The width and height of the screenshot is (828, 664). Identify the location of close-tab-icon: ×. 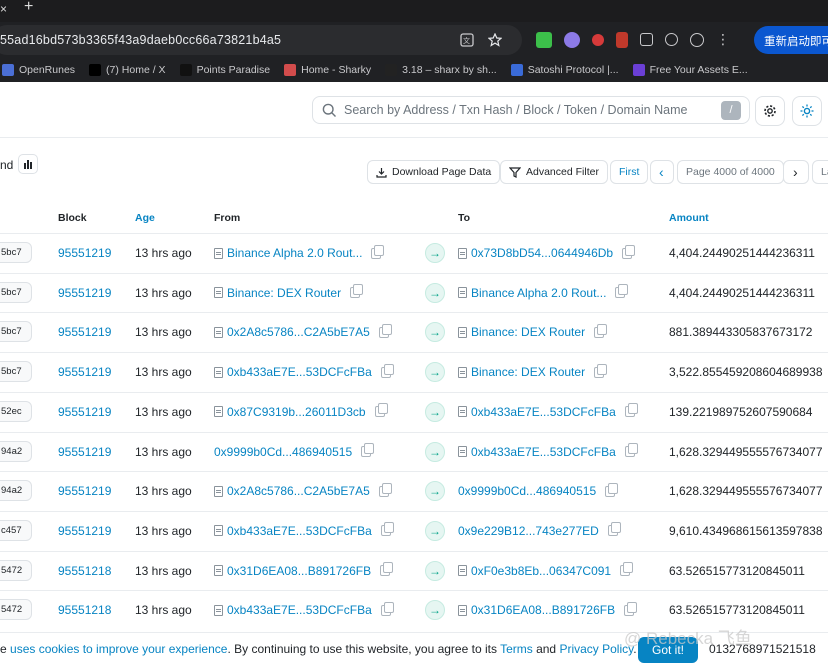
(5, 9).